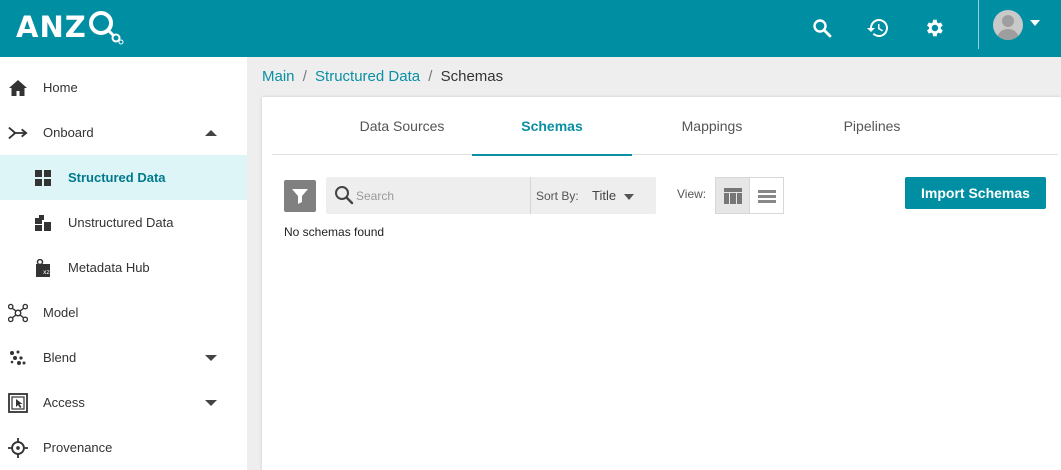 This screenshot has width=1061, height=470. What do you see at coordinates (18, 358) in the screenshot?
I see `blend-dots-icon` at bounding box center [18, 358].